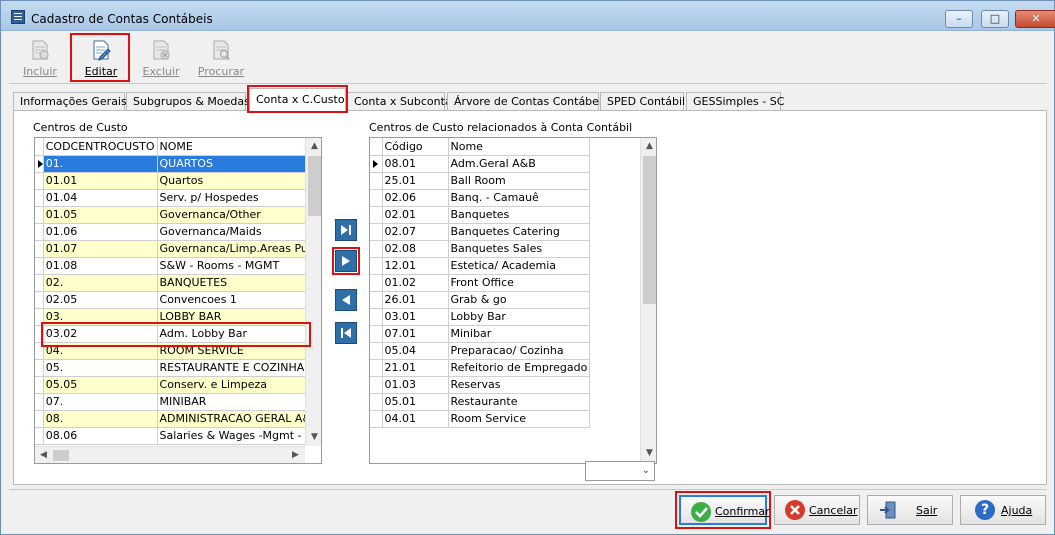 The image size is (1055, 535). Describe the element at coordinates (100, 147) in the screenshot. I see `col-header-codcentrocusto: CODCENTROCUSTO` at that location.